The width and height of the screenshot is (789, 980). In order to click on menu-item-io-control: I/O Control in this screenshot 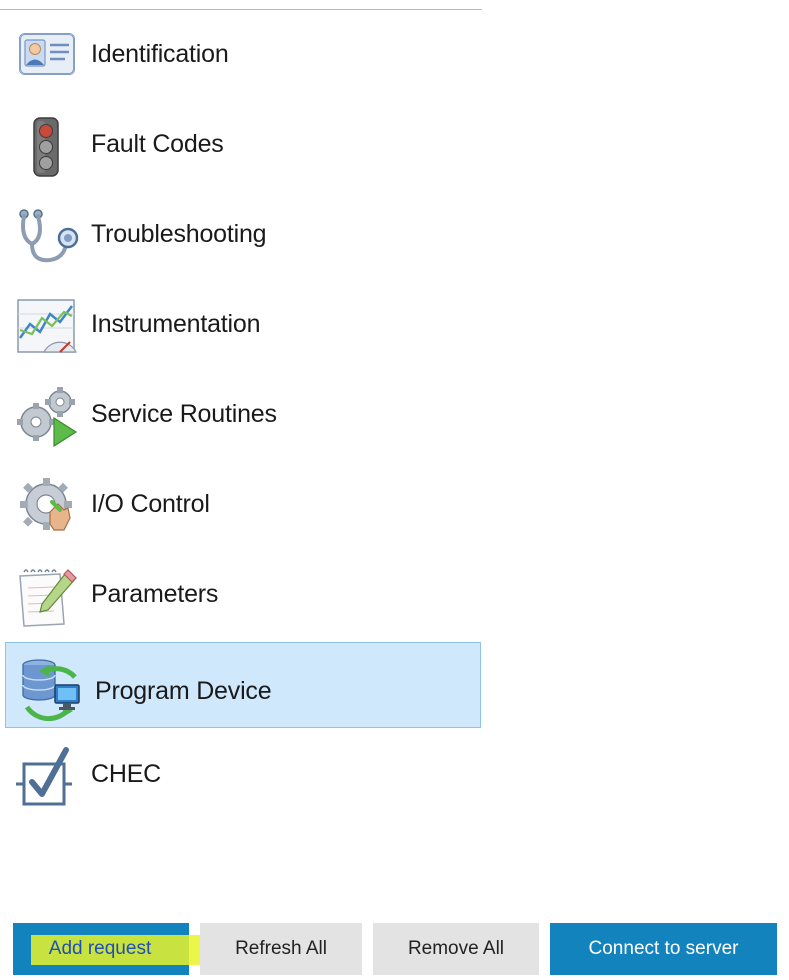, I will do `click(241, 505)`.